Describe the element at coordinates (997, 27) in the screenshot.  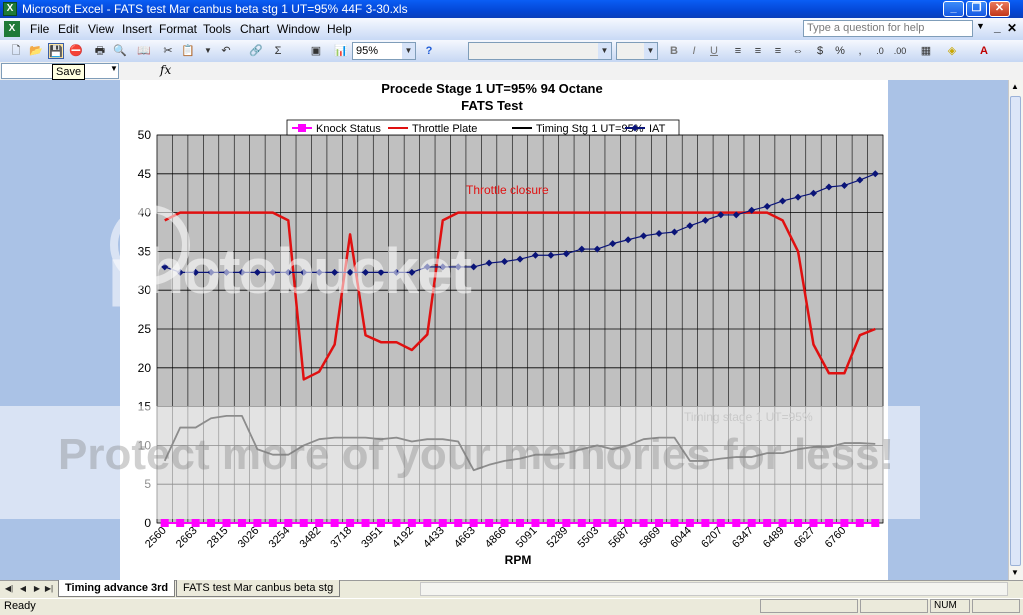
I see `minimize-workbook-icon: _` at that location.